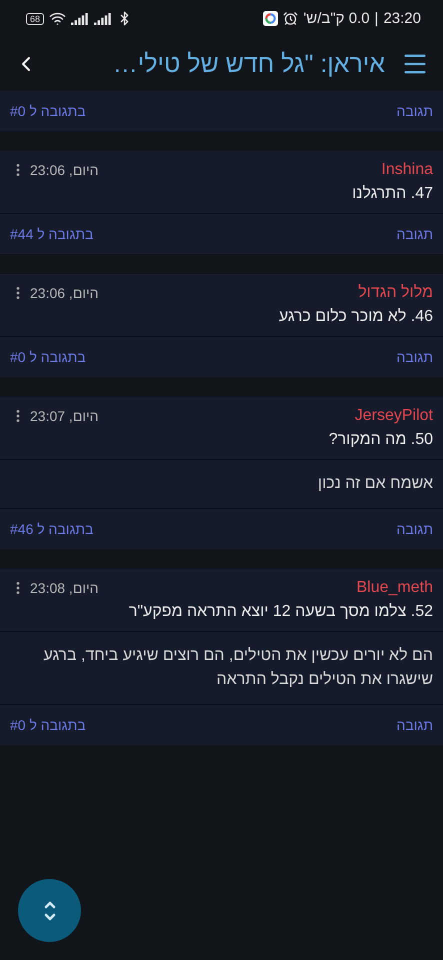 This screenshot has height=960, width=443. I want to click on reply-to-link: בתגובה ל #44, so click(52, 234).